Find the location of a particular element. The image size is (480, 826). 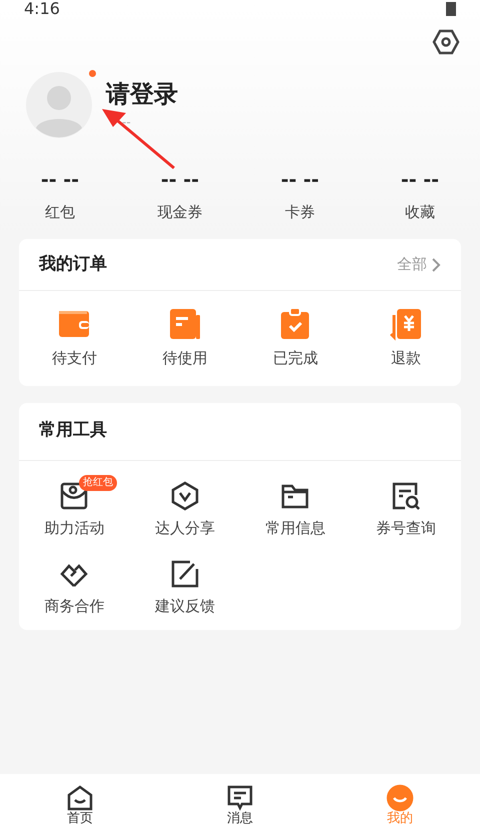

tool-item: 建议反馈 is located at coordinates (185, 585).